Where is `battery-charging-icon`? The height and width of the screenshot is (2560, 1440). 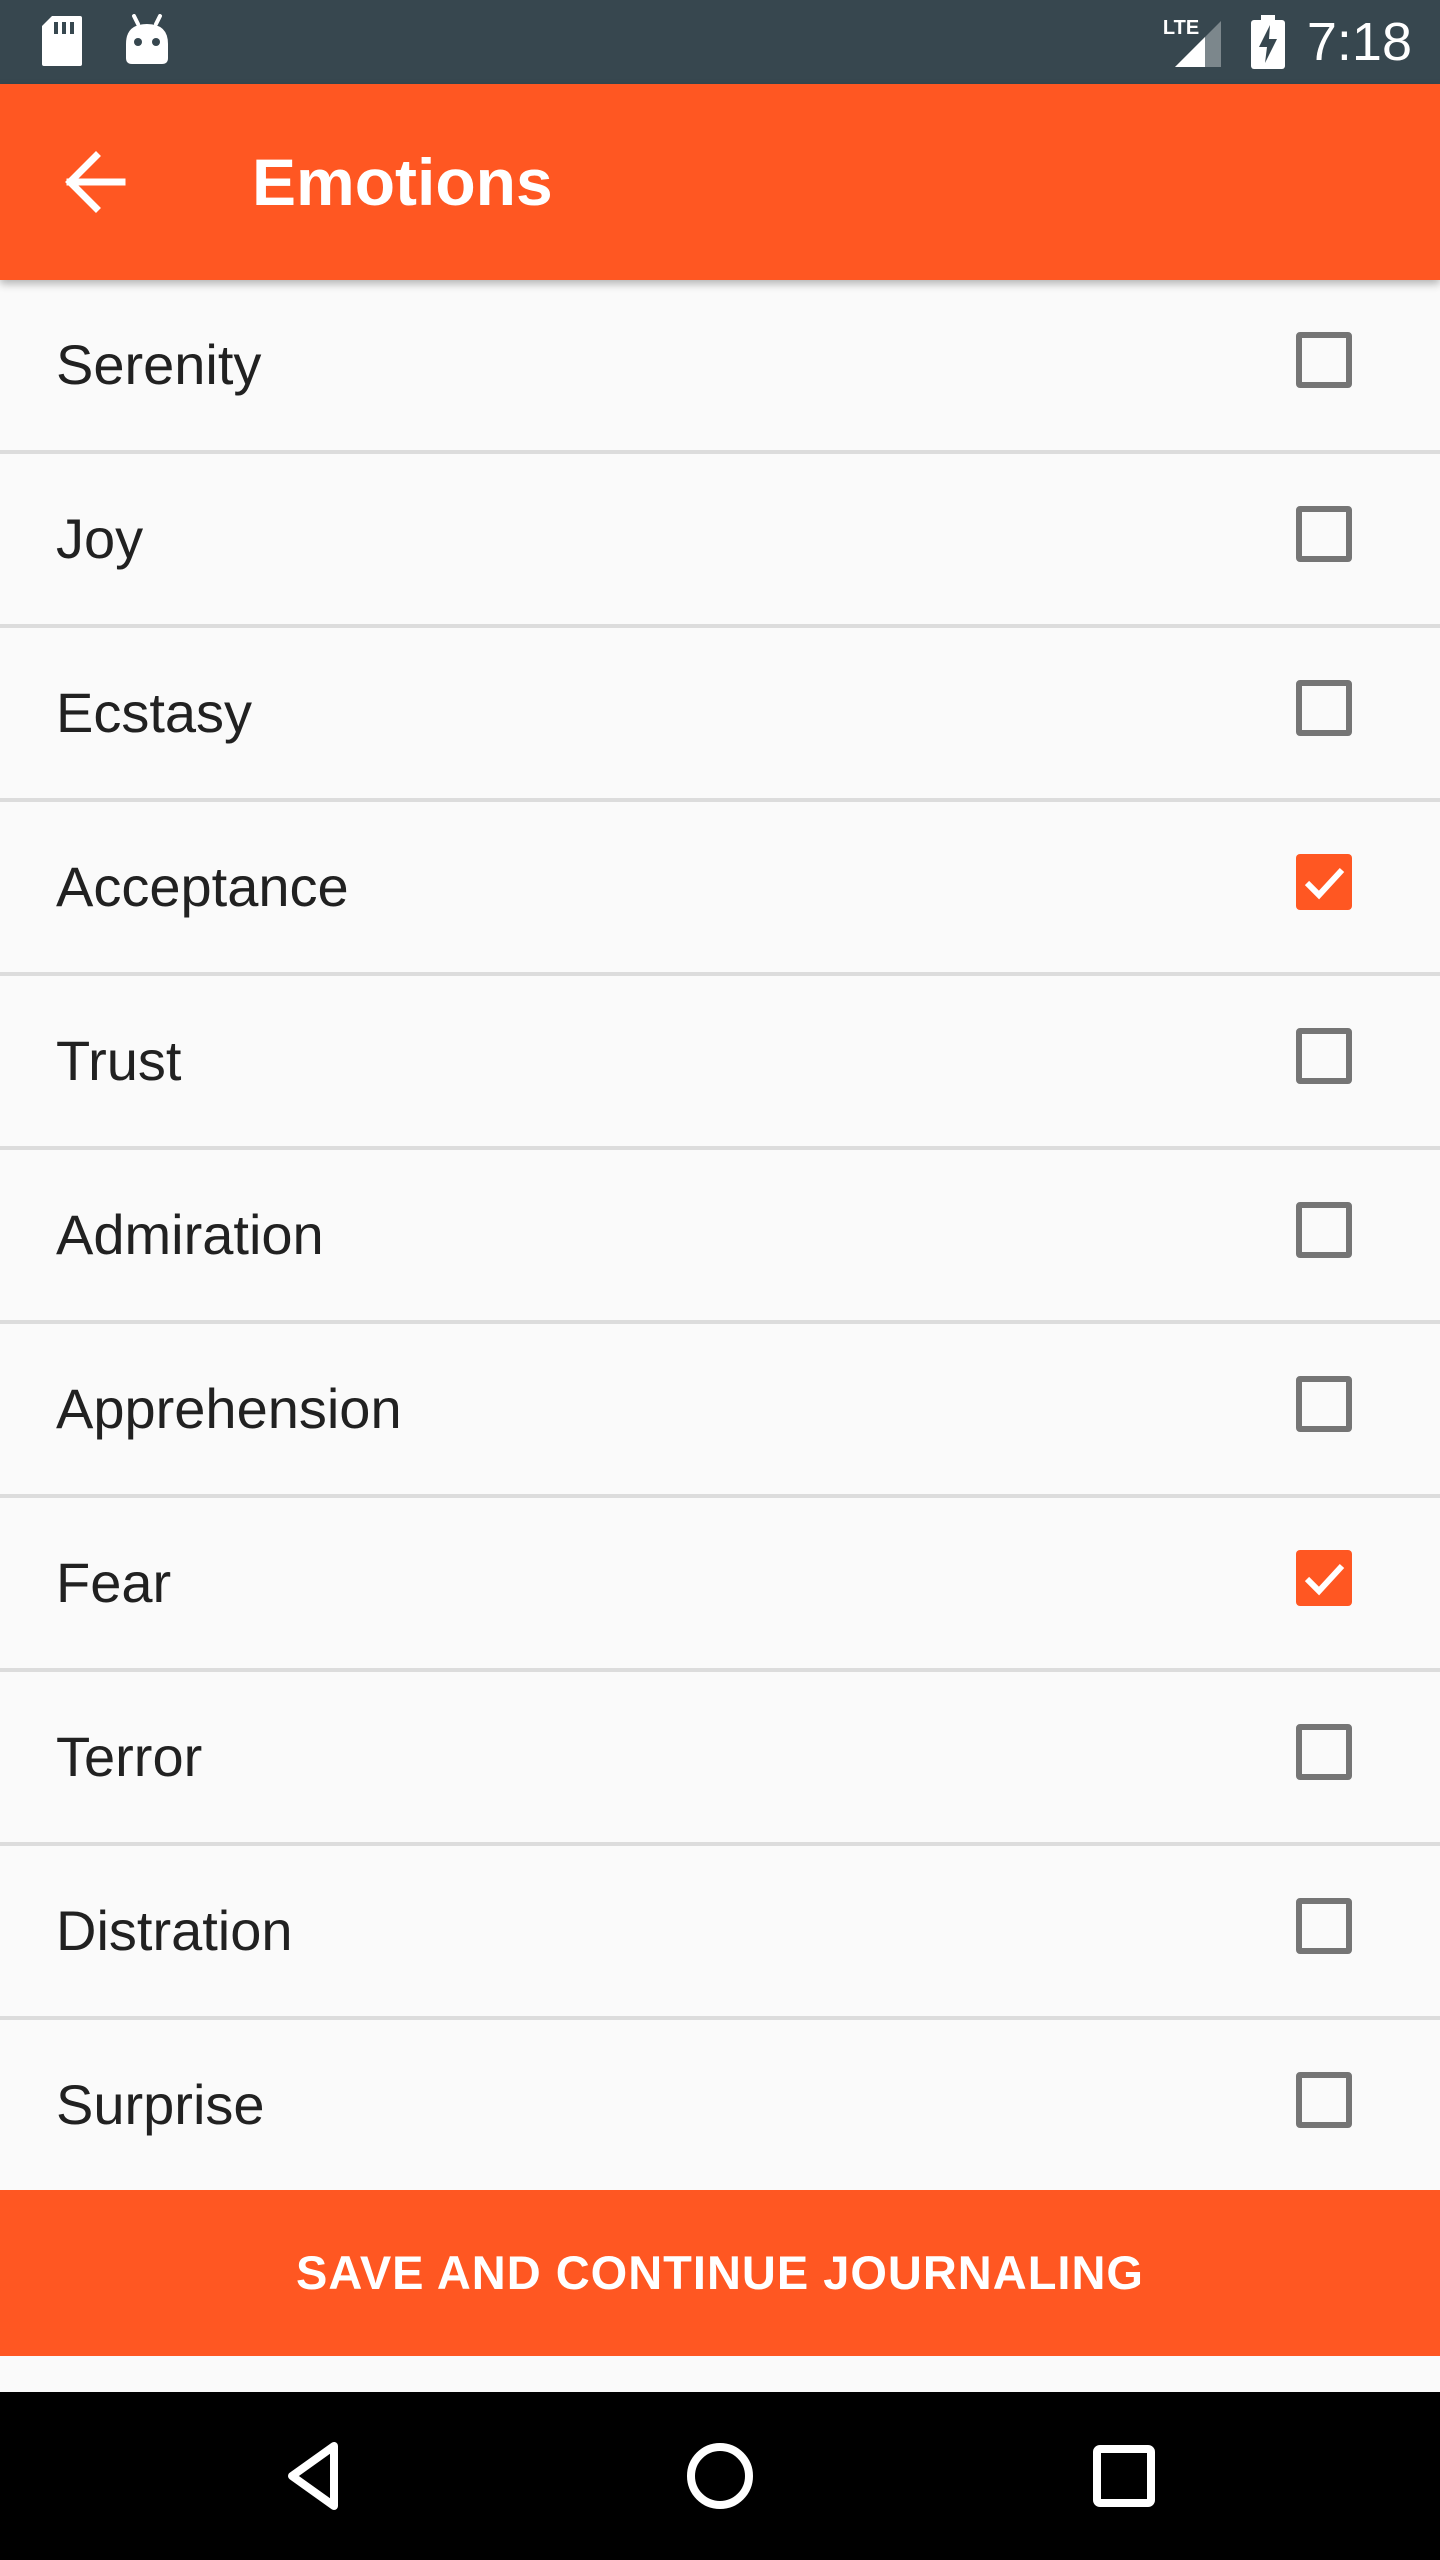
battery-charging-icon is located at coordinates (1267, 42).